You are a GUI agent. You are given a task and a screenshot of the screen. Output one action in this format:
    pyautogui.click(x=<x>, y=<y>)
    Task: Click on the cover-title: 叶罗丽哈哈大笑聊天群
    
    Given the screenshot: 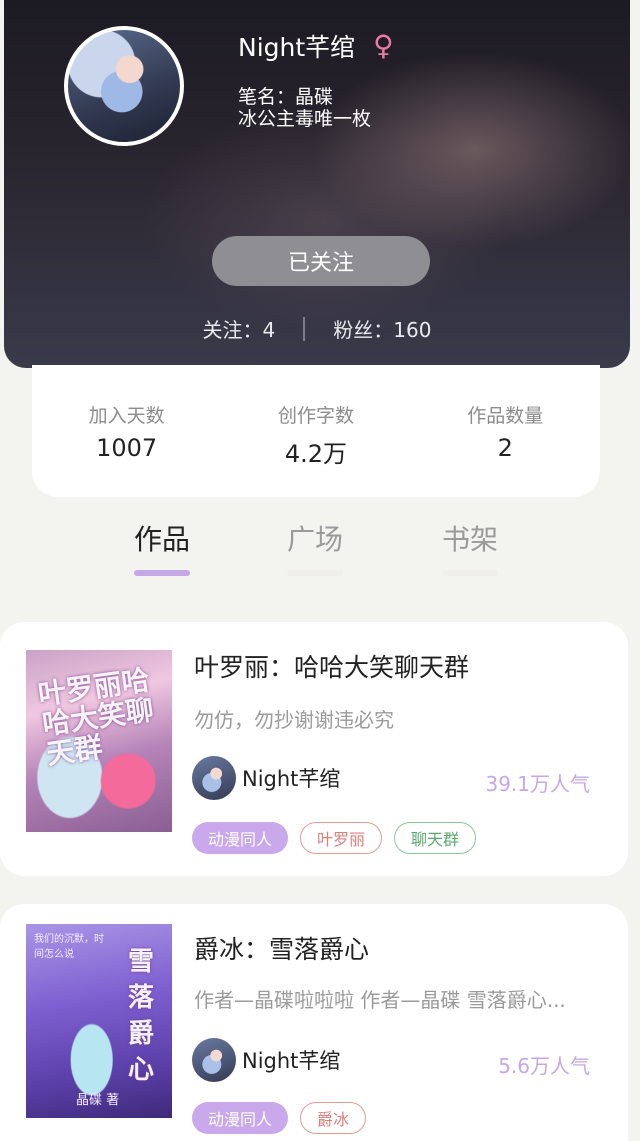 What is the action you would take?
    pyautogui.click(x=96, y=717)
    